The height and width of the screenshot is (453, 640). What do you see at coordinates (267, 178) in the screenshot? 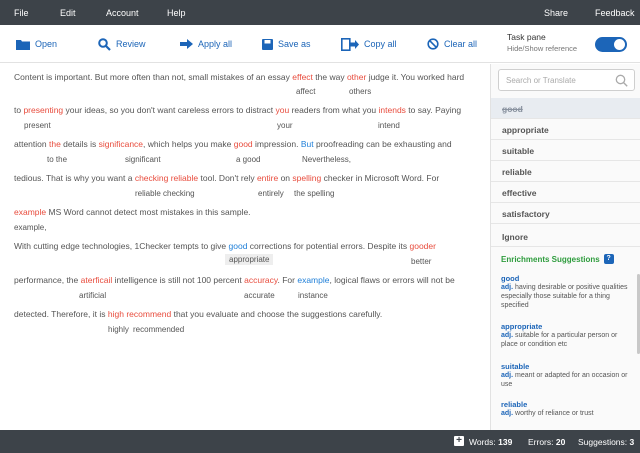
I see `flagged-error: entire` at bounding box center [267, 178].